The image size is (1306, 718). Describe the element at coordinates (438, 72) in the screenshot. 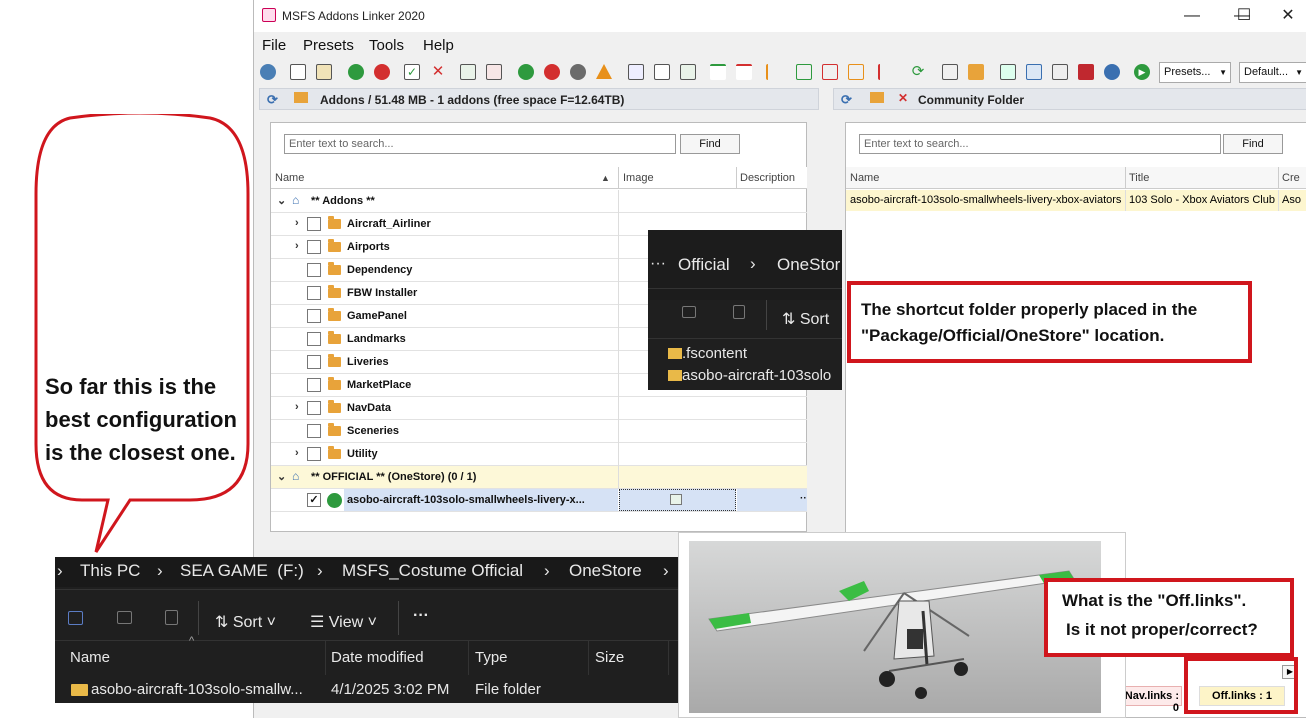

I see `uncheck-all-icon: ✕` at that location.